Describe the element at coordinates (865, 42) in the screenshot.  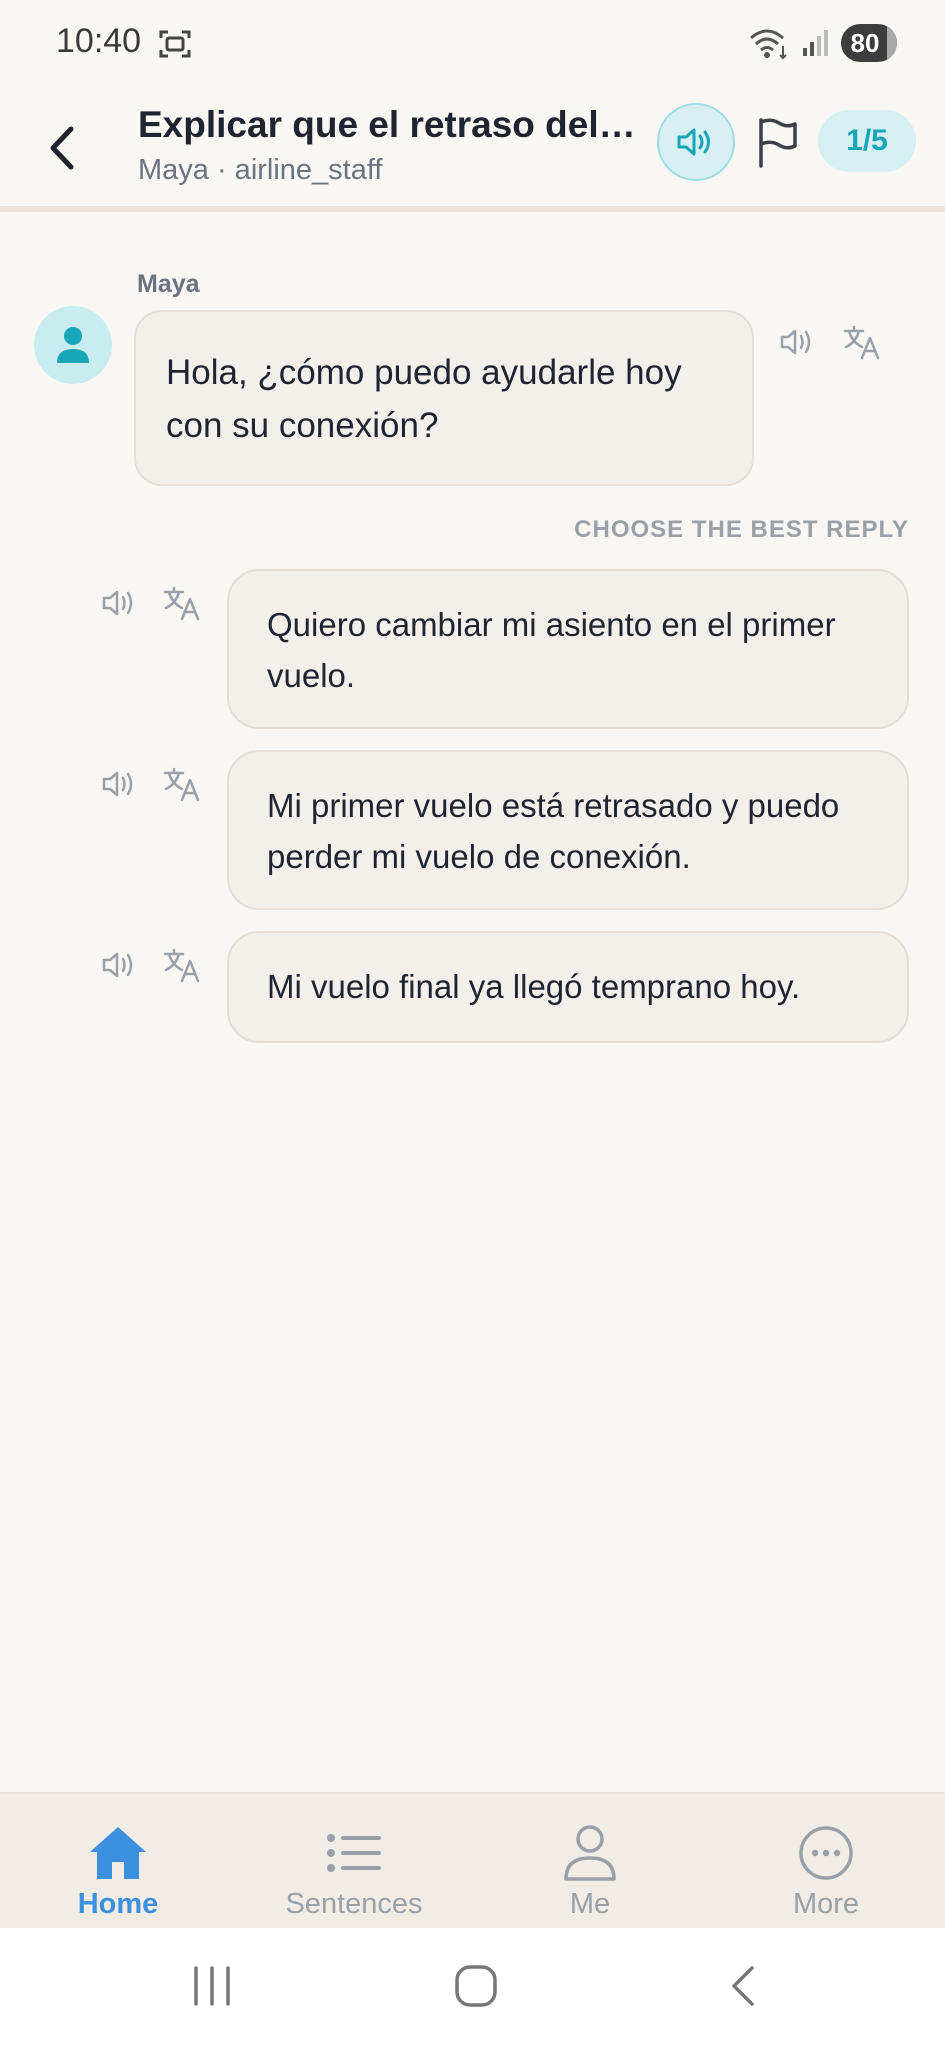
I see `battery-level: 80` at that location.